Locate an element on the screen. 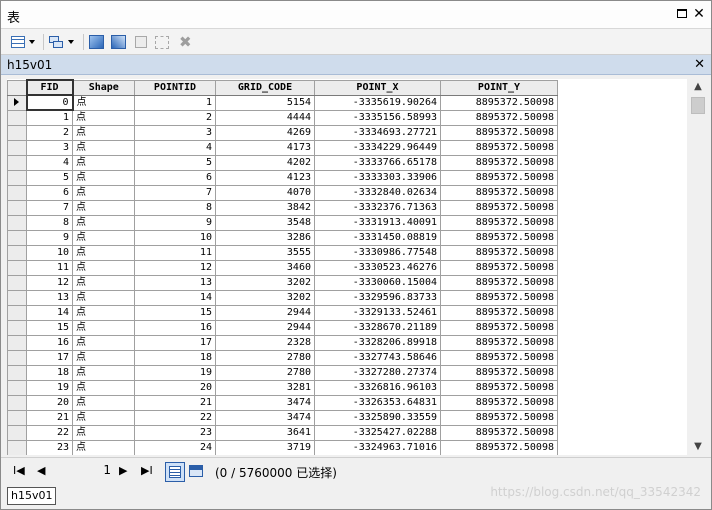  table-row: 5 点 6 4123 -3333303.33906 8895372.50098 is located at coordinates (282, 177).